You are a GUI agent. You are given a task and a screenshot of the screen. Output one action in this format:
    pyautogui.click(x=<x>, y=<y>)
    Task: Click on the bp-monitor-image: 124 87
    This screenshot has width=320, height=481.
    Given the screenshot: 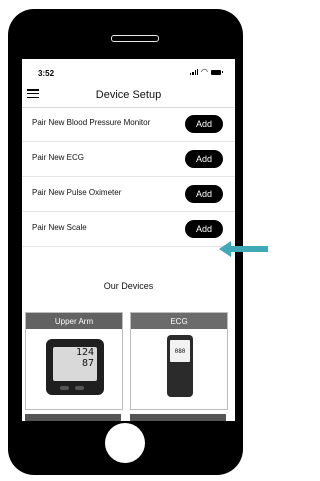 What is the action you would take?
    pyautogui.click(x=75, y=367)
    